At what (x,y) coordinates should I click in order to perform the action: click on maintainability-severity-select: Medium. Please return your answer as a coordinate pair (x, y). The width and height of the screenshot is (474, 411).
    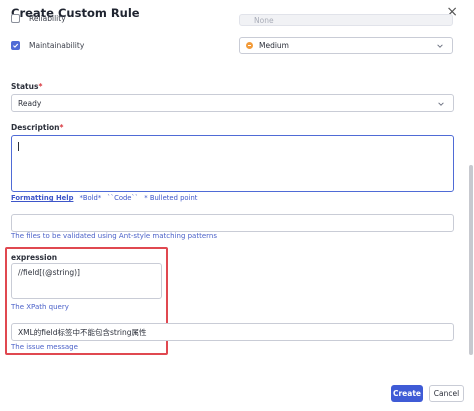
    Looking at the image, I should click on (346, 45).